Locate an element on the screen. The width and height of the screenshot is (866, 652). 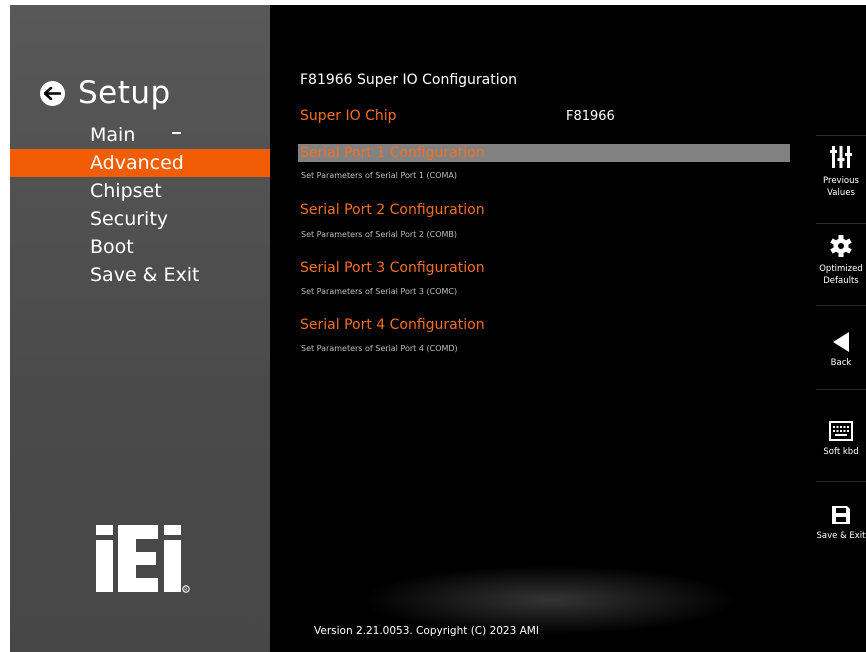
iei-logo: R is located at coordinates (142, 561).